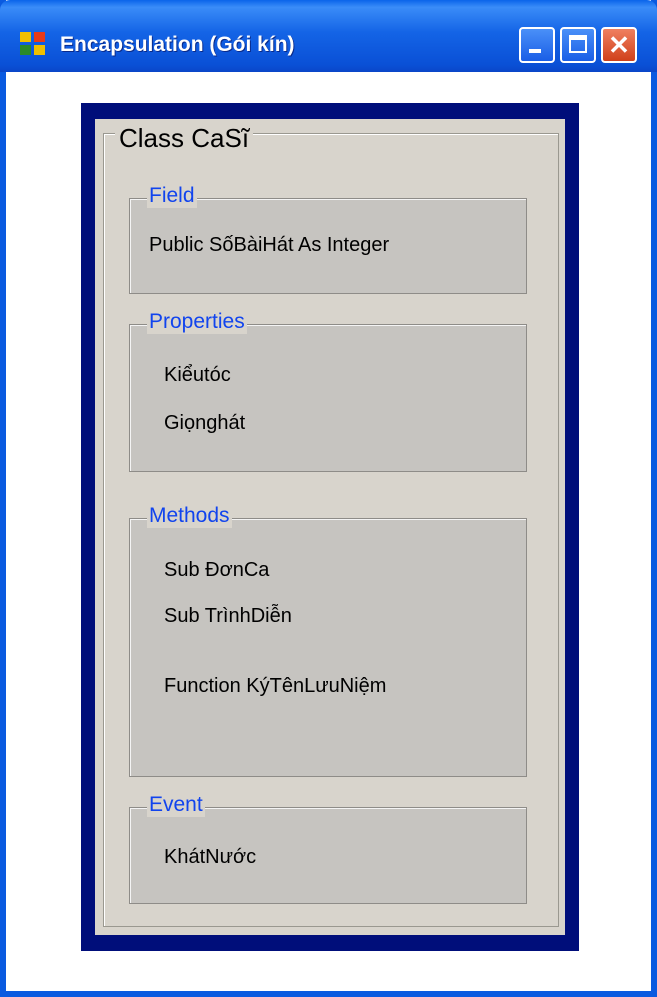 The height and width of the screenshot is (997, 657). I want to click on minimize-icon, so click(535, 51).